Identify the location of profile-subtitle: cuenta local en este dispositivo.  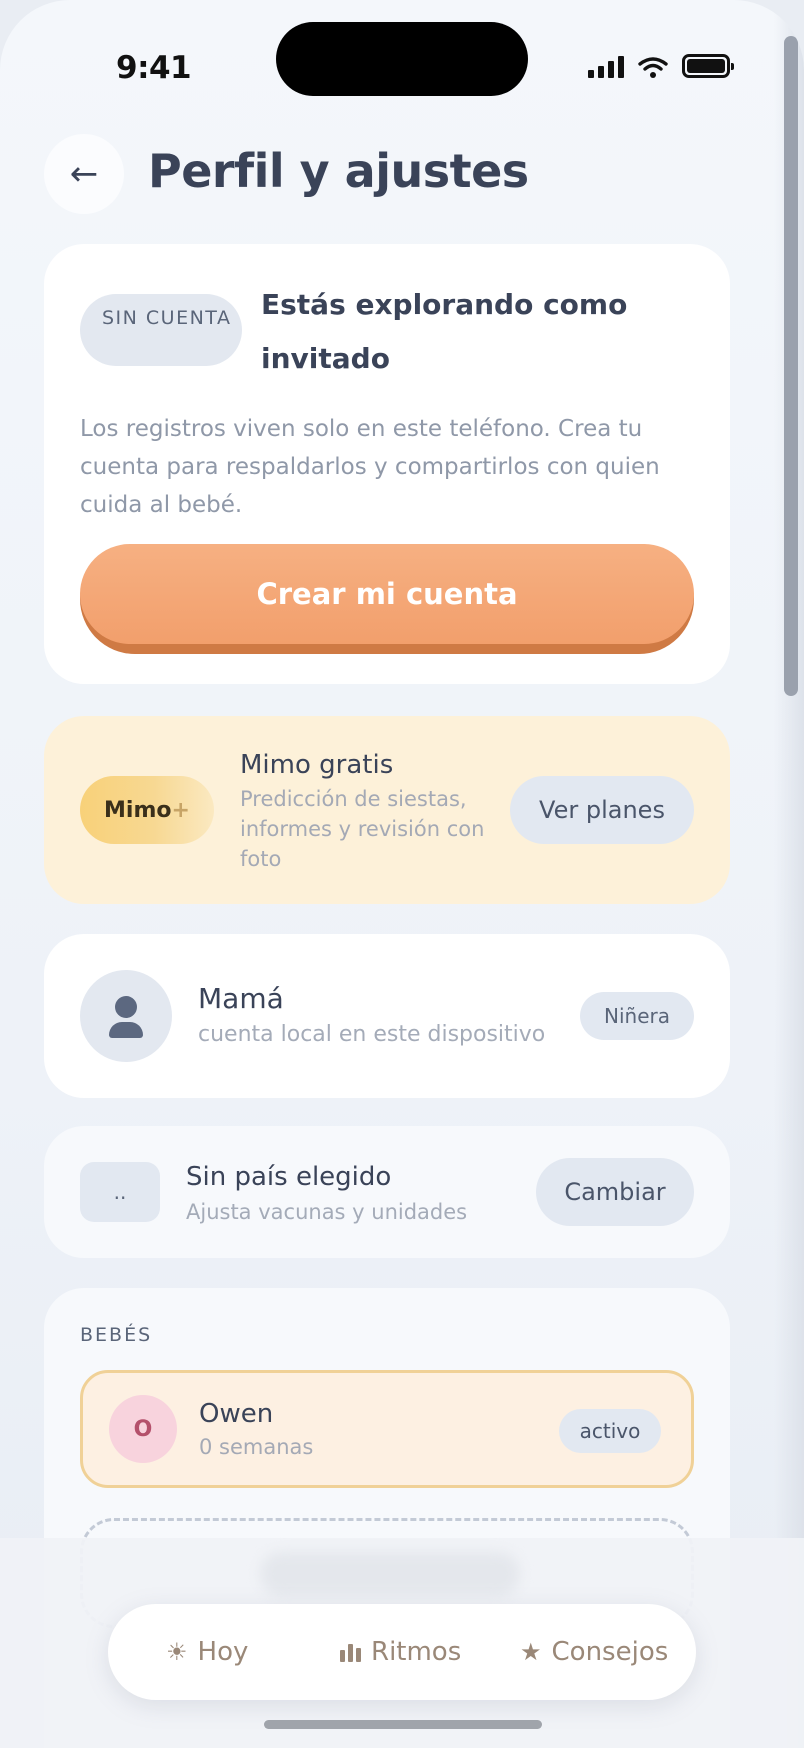
(372, 1034).